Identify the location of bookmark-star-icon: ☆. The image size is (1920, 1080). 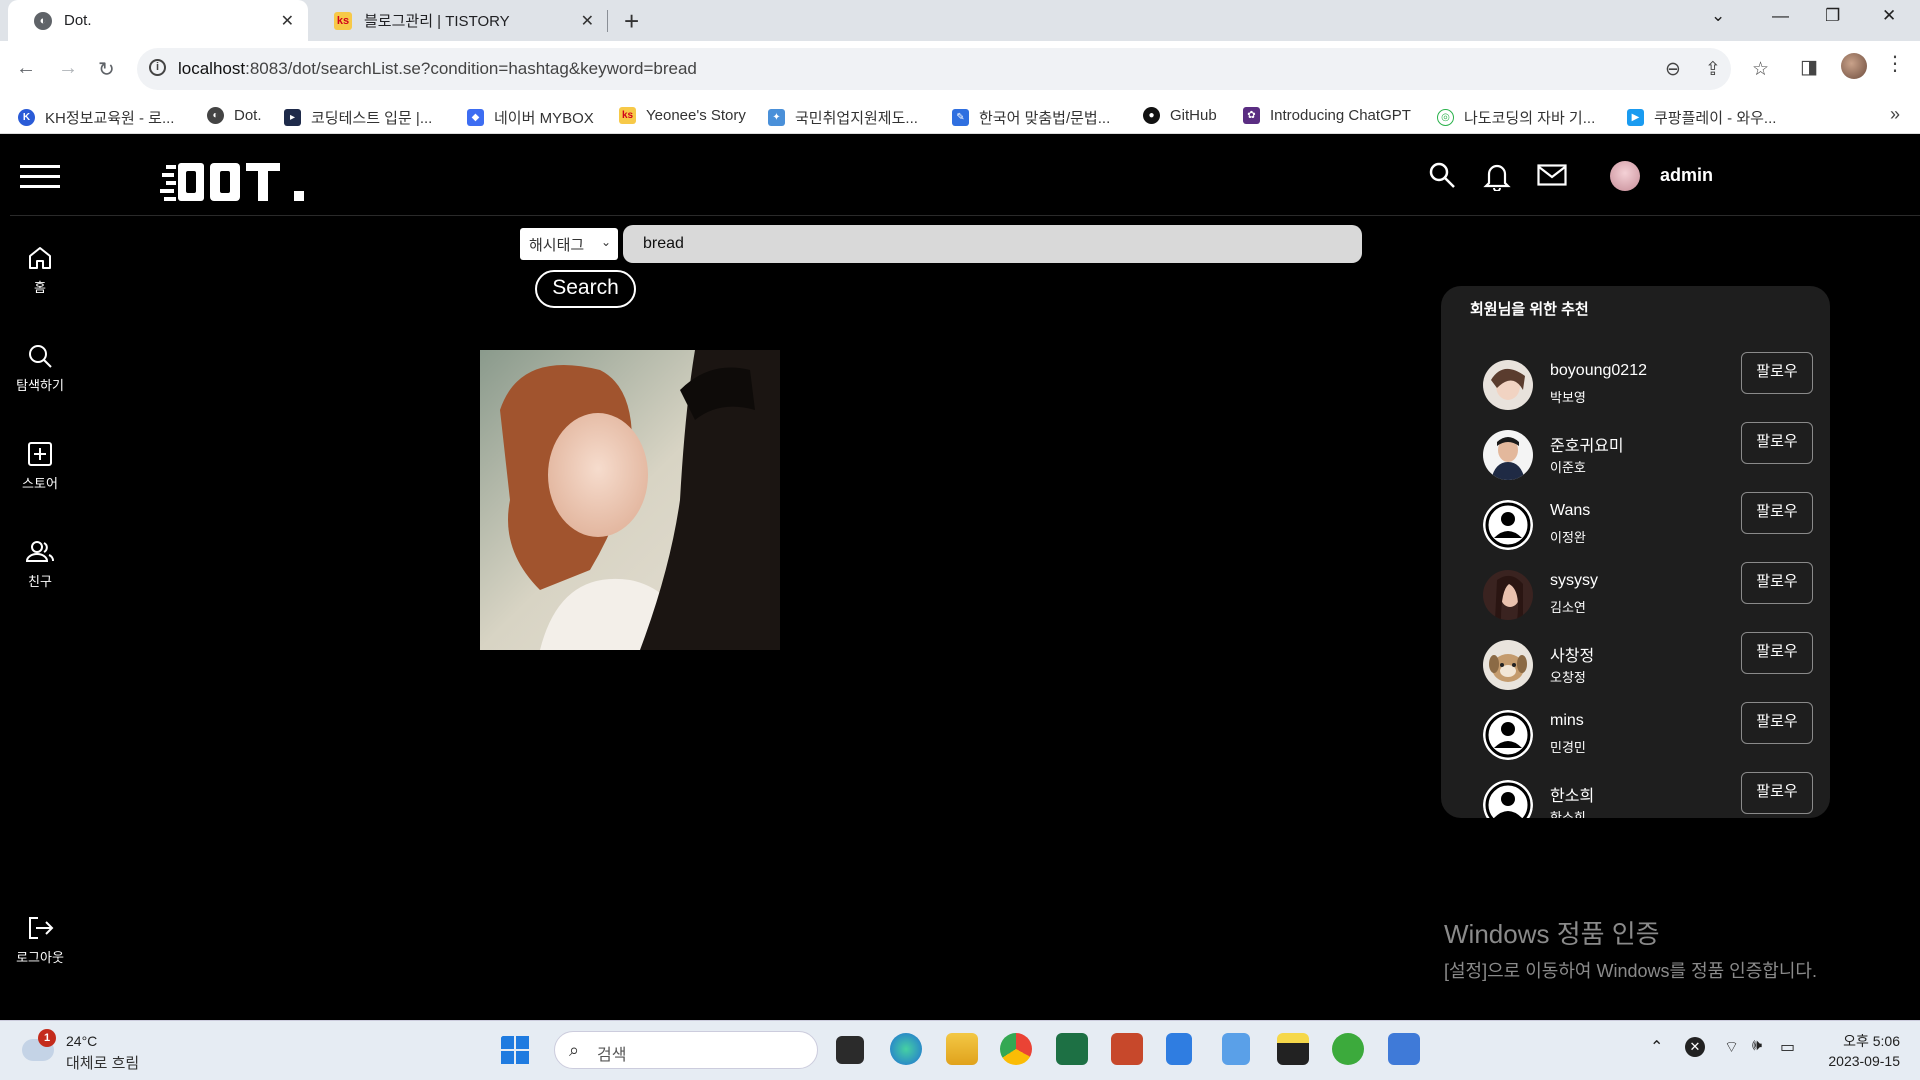
(1760, 69).